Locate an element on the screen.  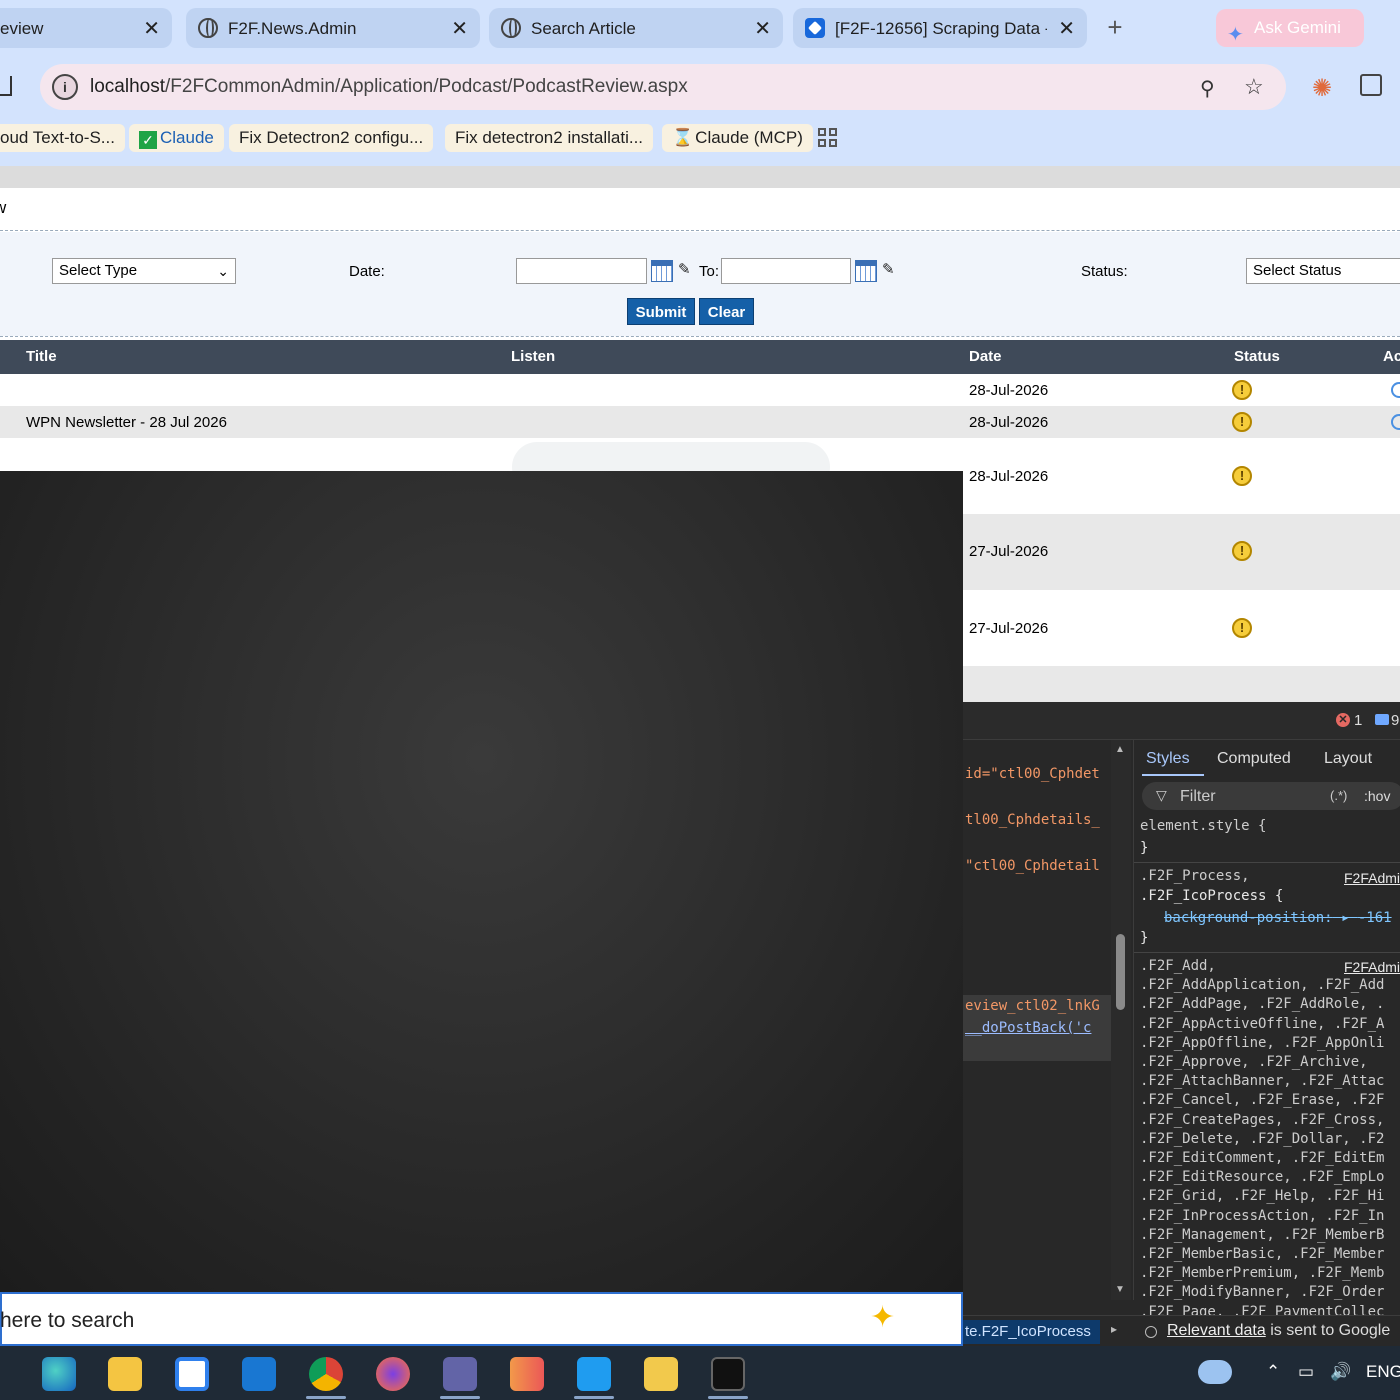
dom-line: id="ctl00_Cphdet is located at coordinates (1032, 774).